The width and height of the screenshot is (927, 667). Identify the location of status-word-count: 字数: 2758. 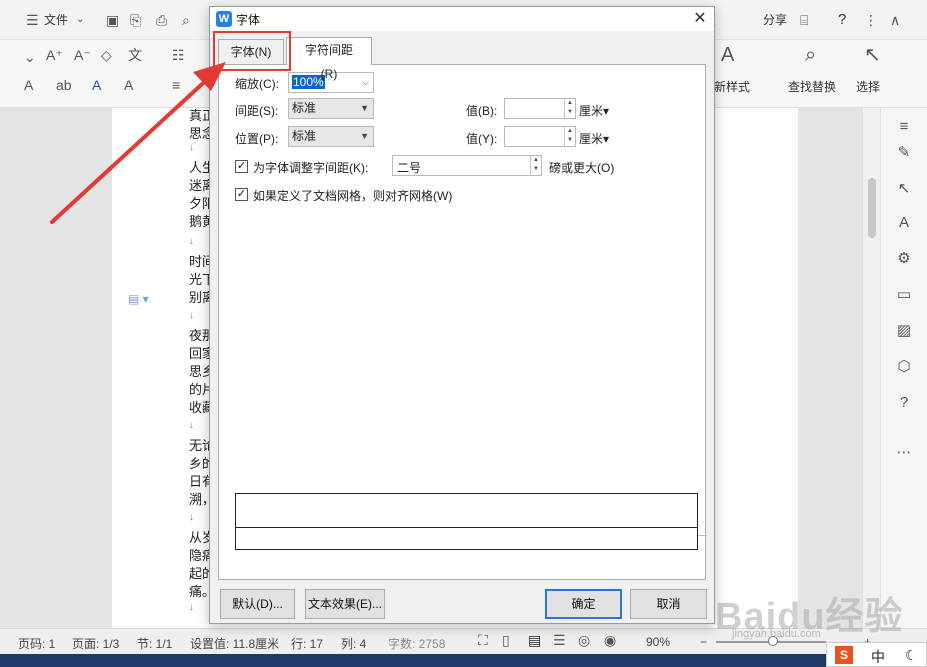
(416, 643).